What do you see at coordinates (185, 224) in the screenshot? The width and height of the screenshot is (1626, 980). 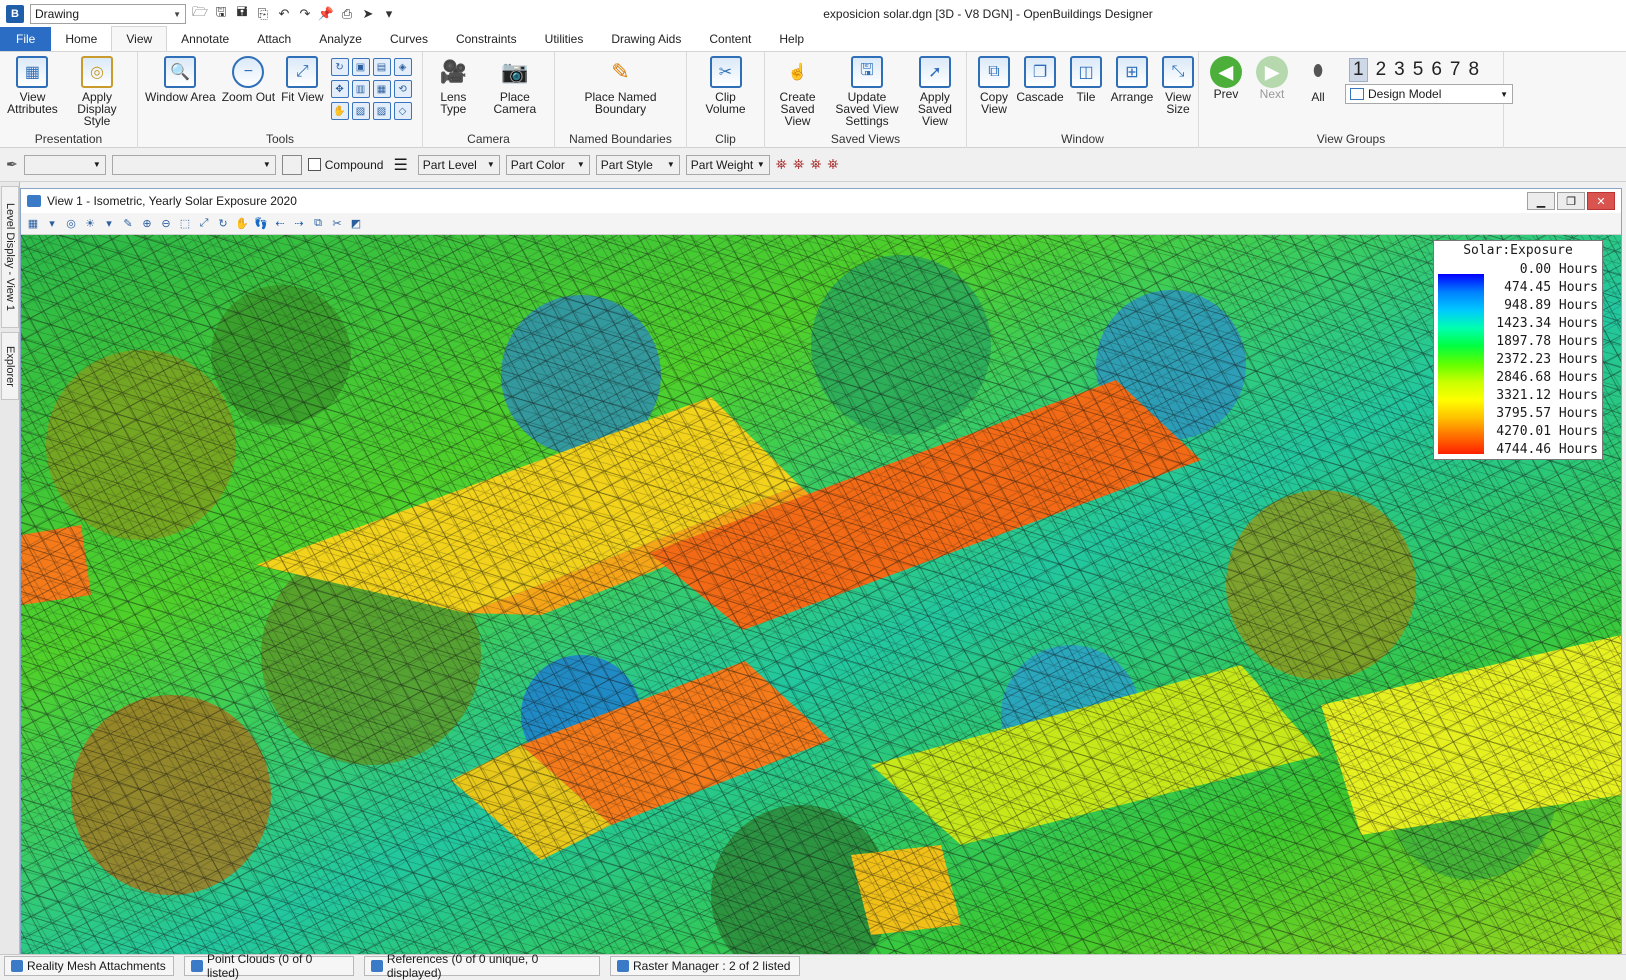 I see `window-area-icon: ⬚` at bounding box center [185, 224].